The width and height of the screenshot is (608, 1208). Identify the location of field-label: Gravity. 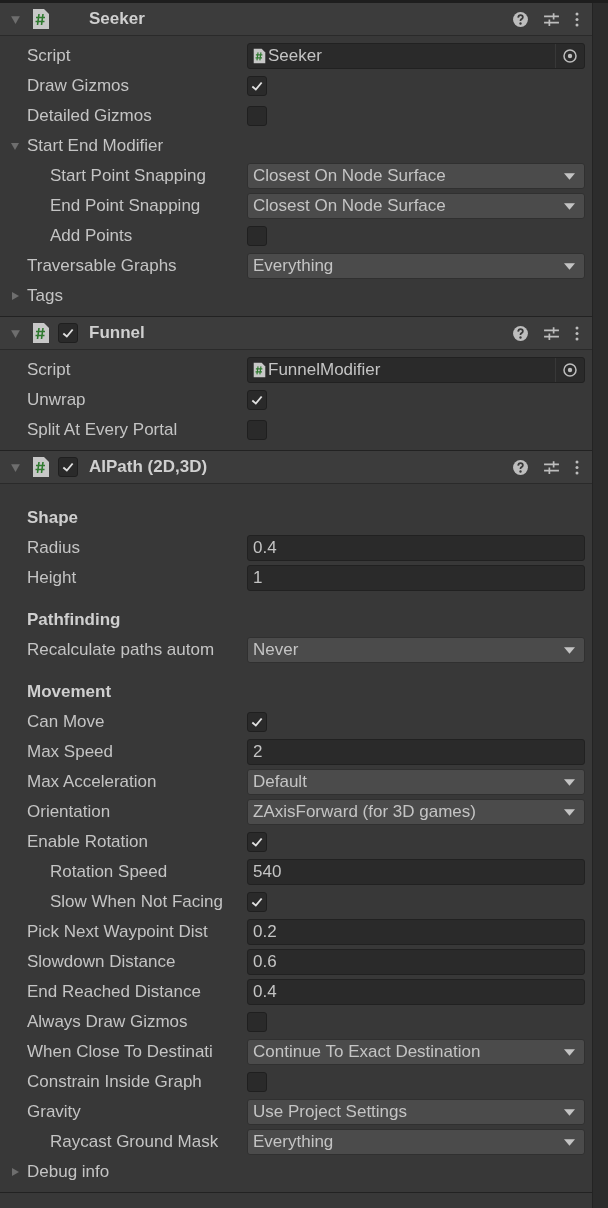
(54, 1111).